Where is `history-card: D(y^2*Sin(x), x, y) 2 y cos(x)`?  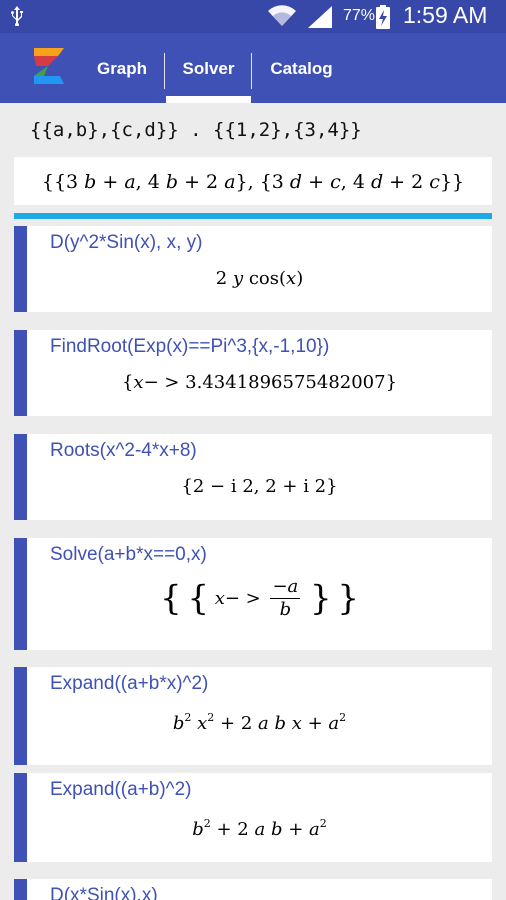 history-card: D(y^2*Sin(x), x, y) 2 y cos(x) is located at coordinates (253, 269).